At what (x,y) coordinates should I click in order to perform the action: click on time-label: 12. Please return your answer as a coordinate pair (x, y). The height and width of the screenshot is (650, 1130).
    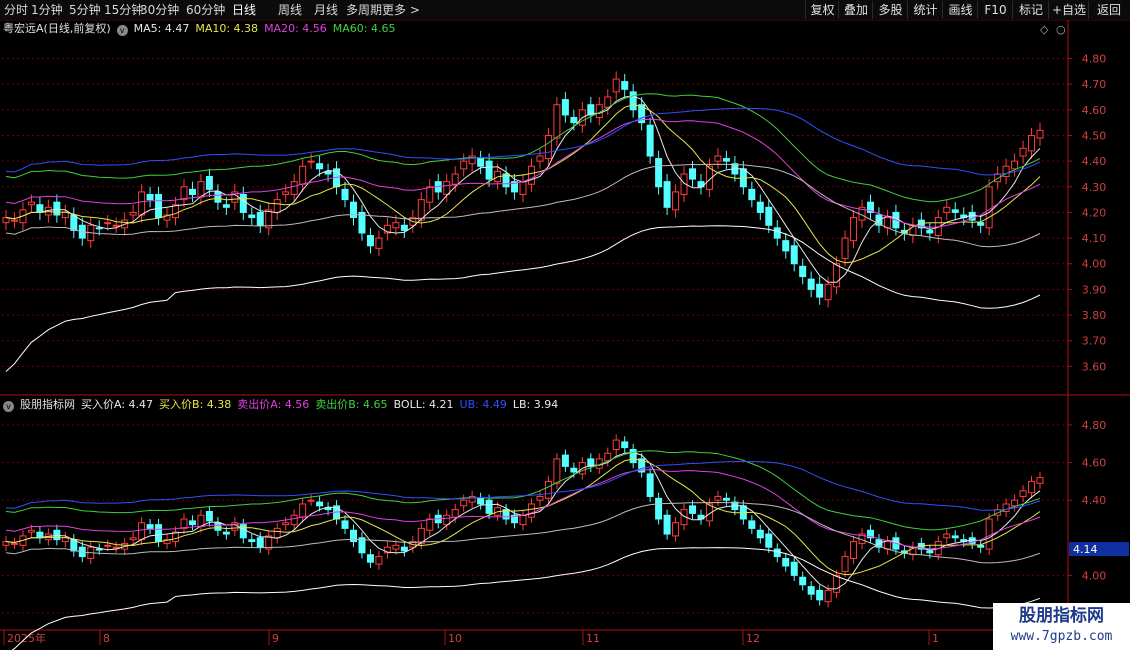
    Looking at the image, I should click on (753, 638).